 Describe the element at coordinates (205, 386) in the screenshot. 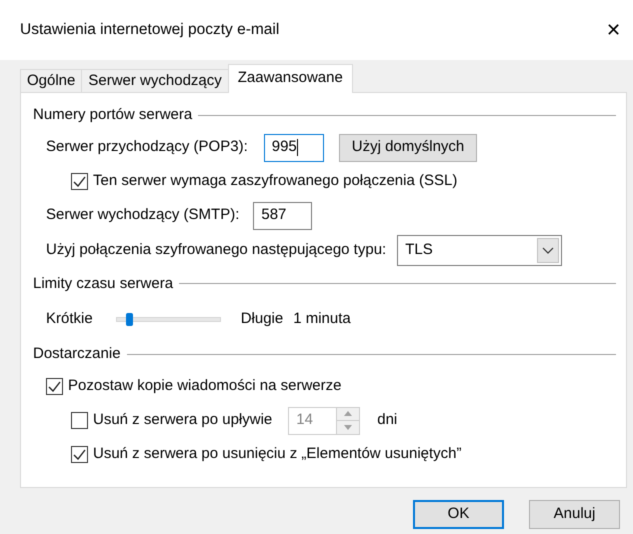

I see `checkbox-label: Pozostaw kopie wiadomości na serwerze` at that location.